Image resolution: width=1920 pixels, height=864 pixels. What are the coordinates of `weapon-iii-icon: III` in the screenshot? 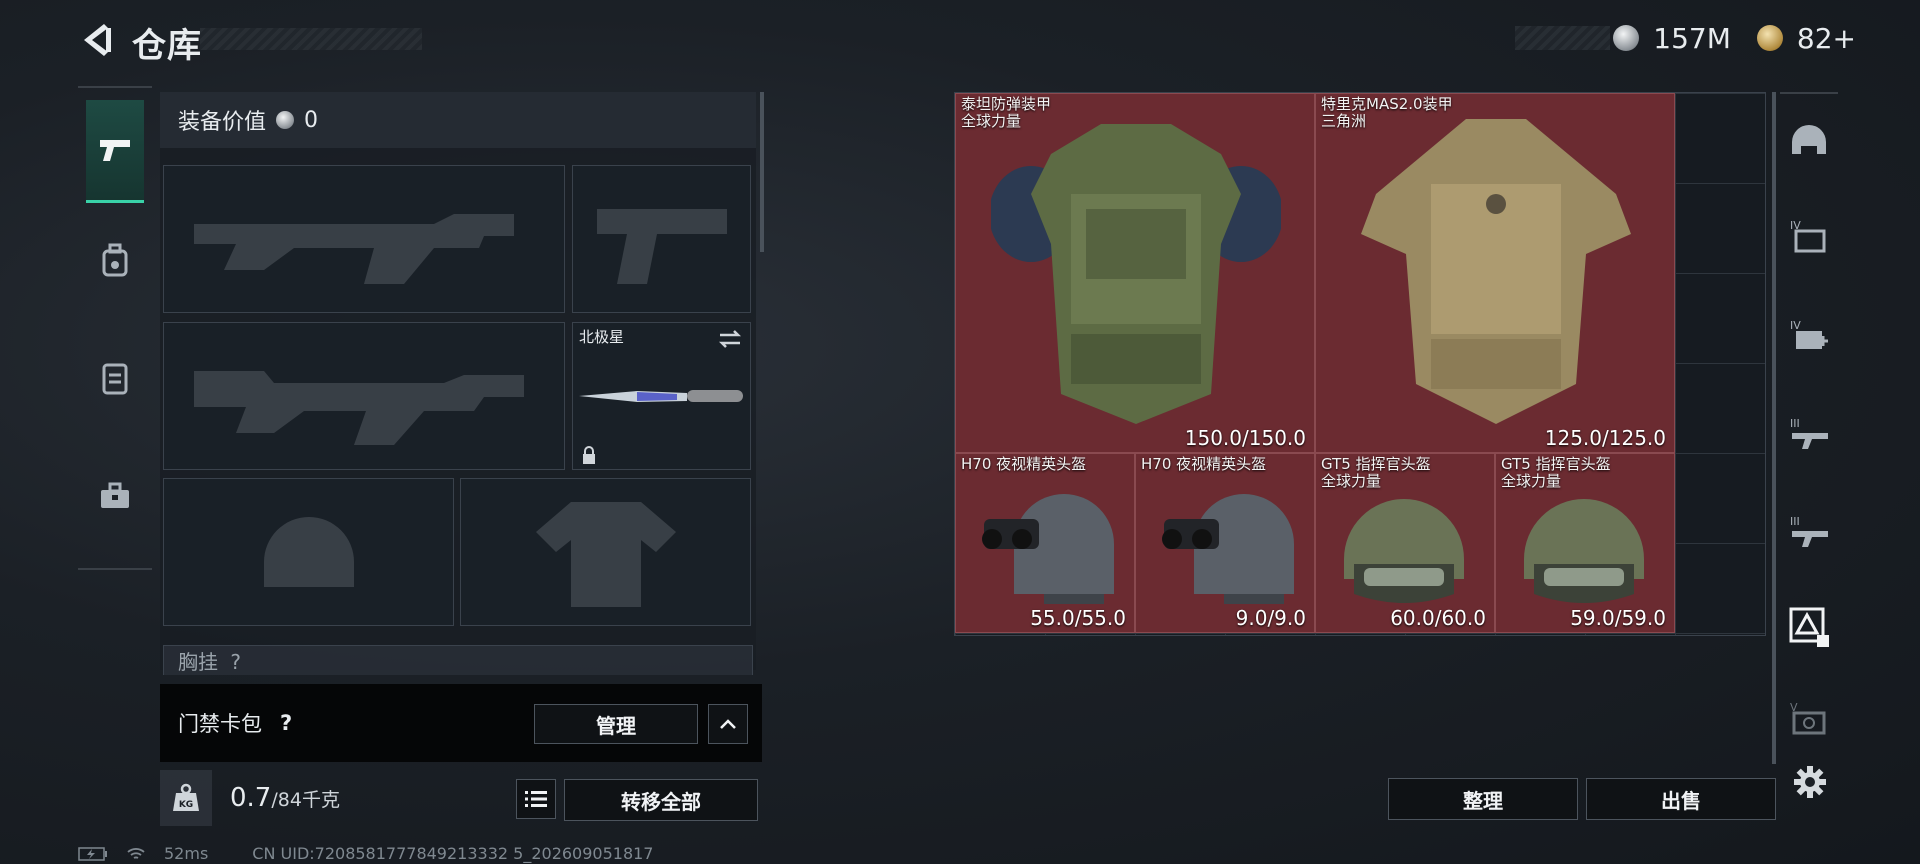 It's located at (1809, 531).